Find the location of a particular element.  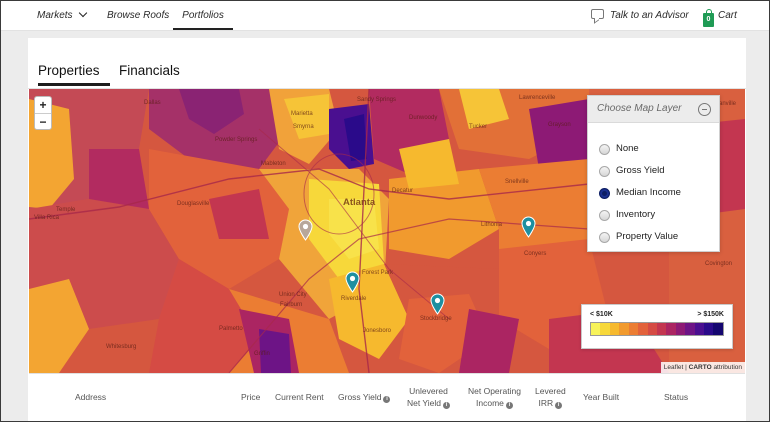

place-label: Sandy Springs is located at coordinates (377, 100).